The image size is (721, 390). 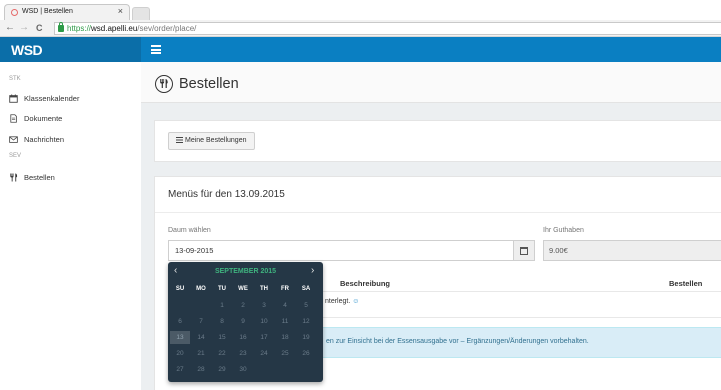 I want to click on reload-button: C, so click(x=39, y=28).